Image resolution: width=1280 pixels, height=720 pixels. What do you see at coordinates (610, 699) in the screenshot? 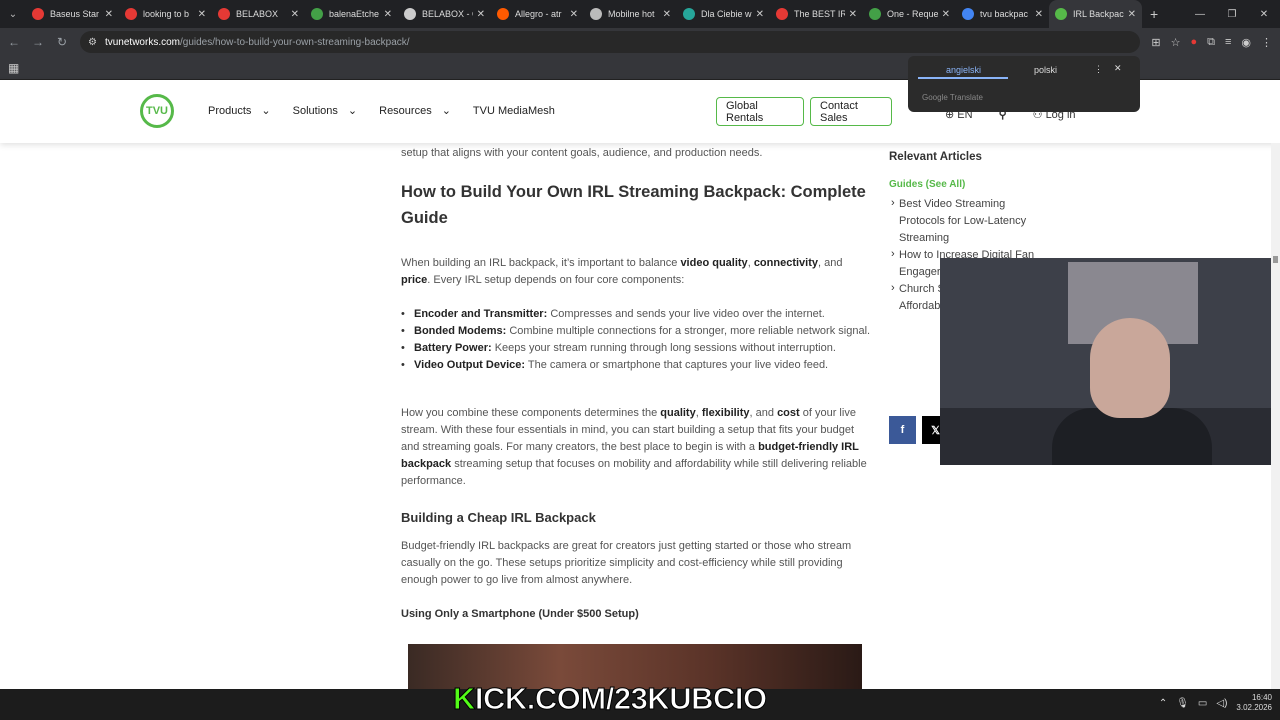
I see `kick-overlay-text: KICK.COM/23KUBCIO` at bounding box center [610, 699].